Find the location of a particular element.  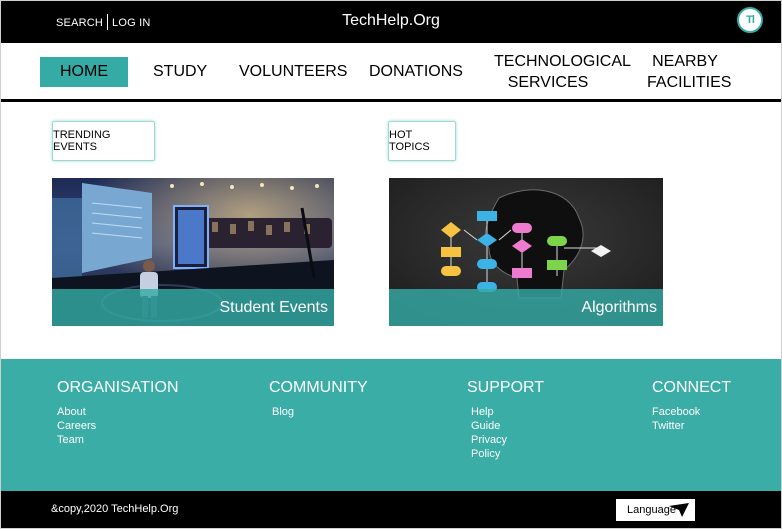

hot-topics-label: HOT TOPICS is located at coordinates (409, 141).